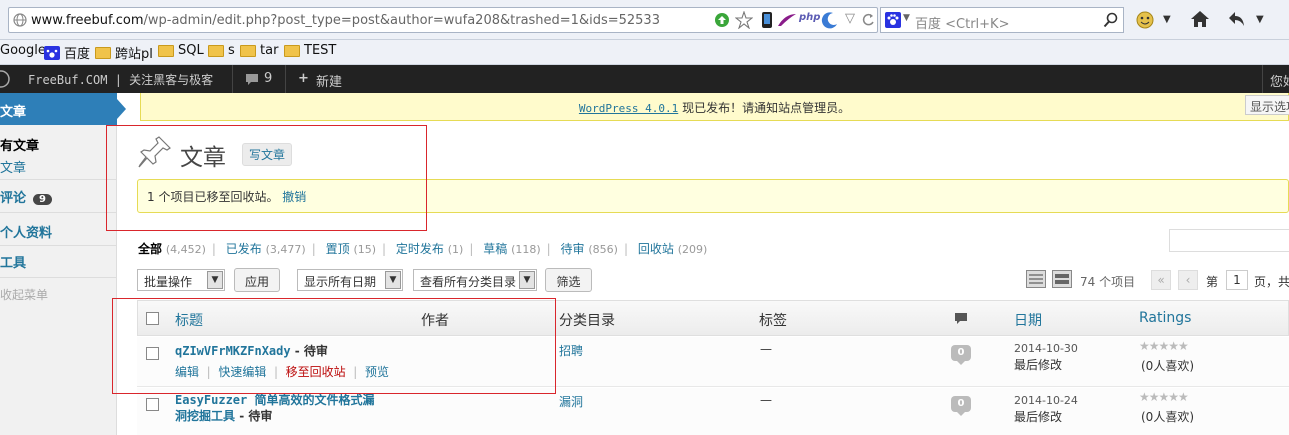 The width and height of the screenshot is (1289, 435). What do you see at coordinates (868, 20) in the screenshot?
I see `refresh-icon` at bounding box center [868, 20].